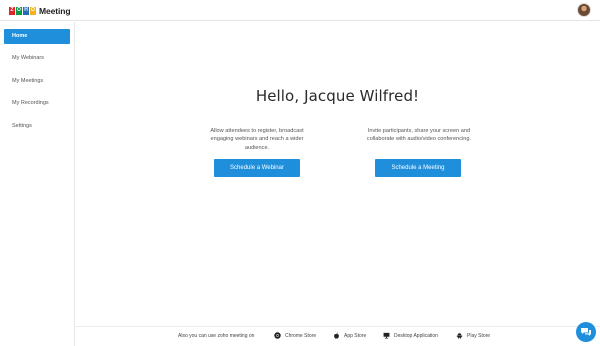  I want to click on desktop-application-label: Desktop Application, so click(416, 335).